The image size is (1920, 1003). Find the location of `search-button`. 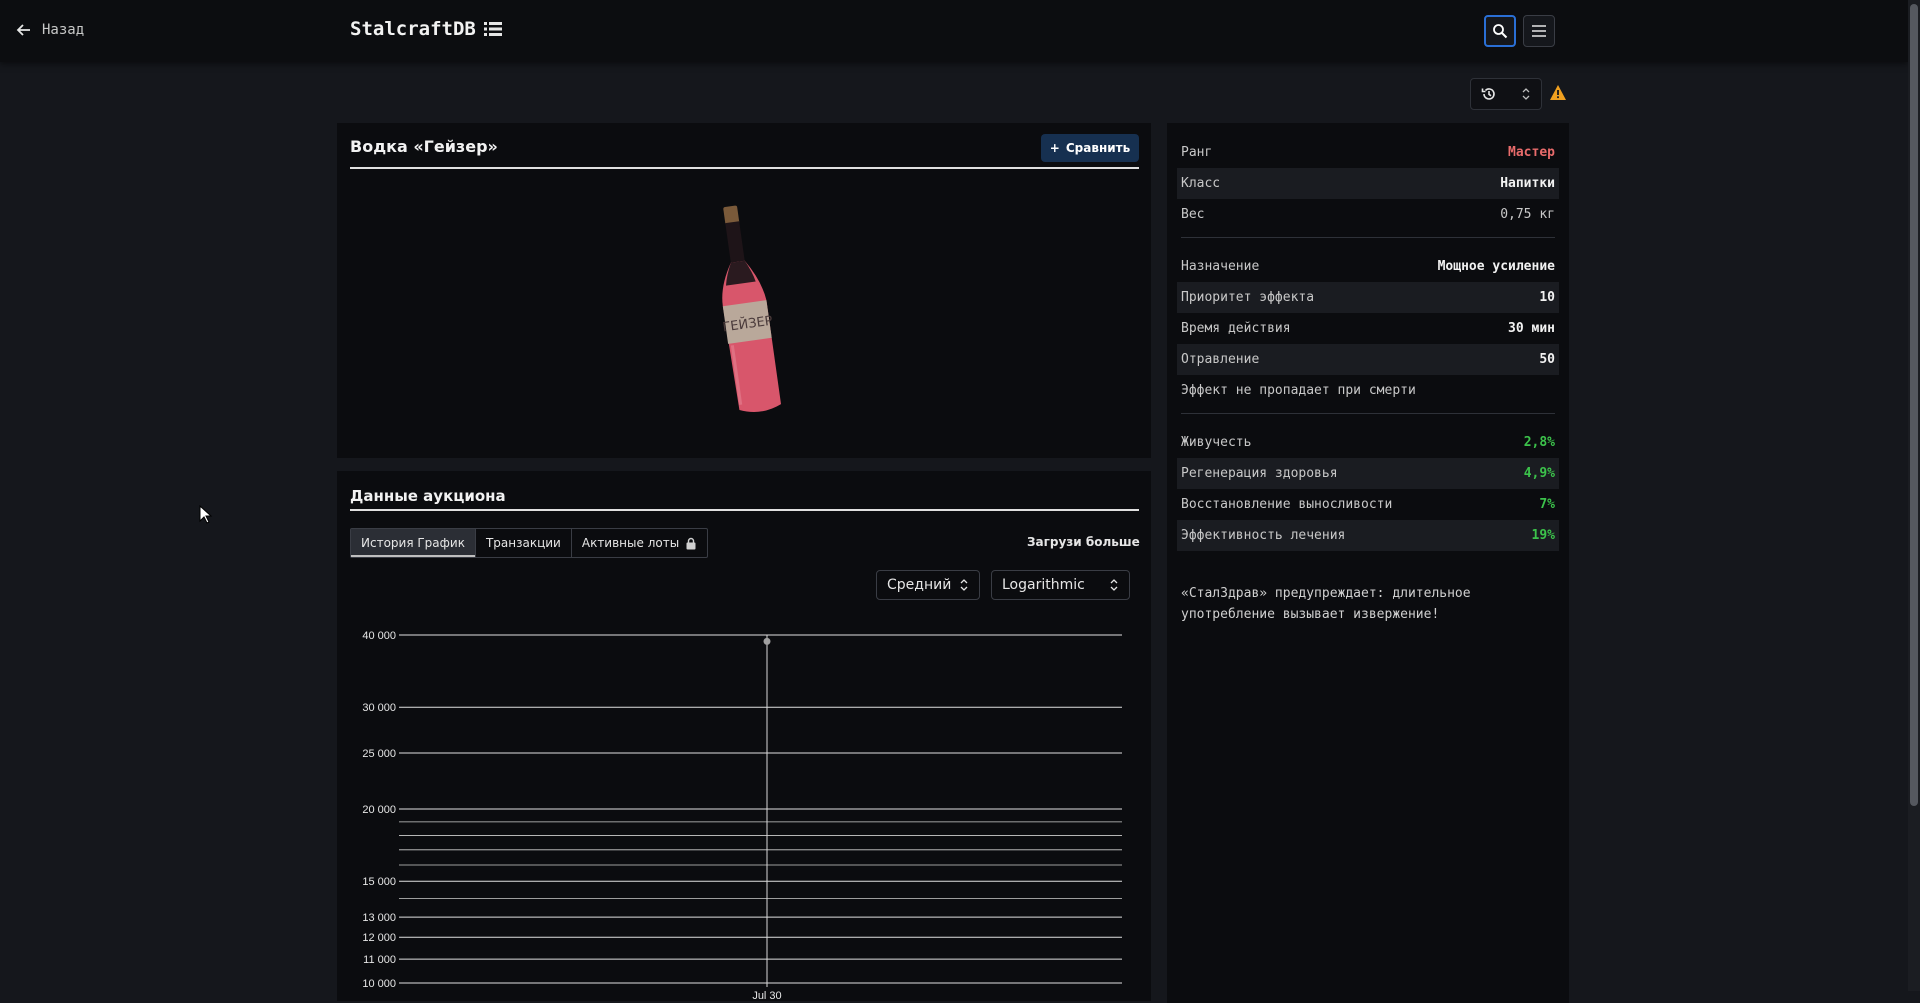

search-button is located at coordinates (1500, 31).